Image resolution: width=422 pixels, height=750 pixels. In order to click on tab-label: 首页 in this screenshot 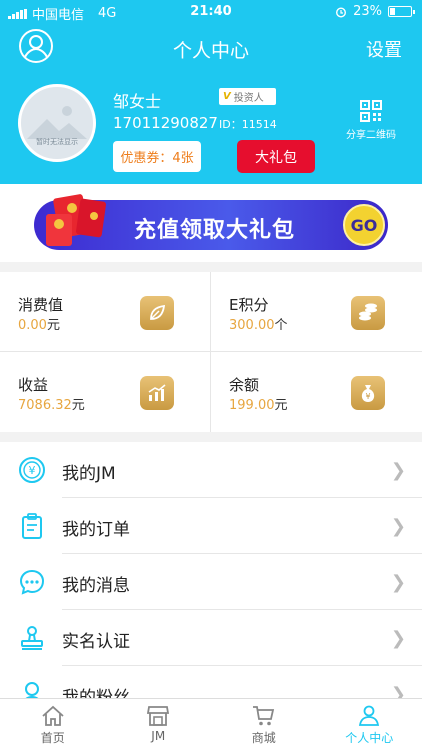, I will do `click(52, 738)`.